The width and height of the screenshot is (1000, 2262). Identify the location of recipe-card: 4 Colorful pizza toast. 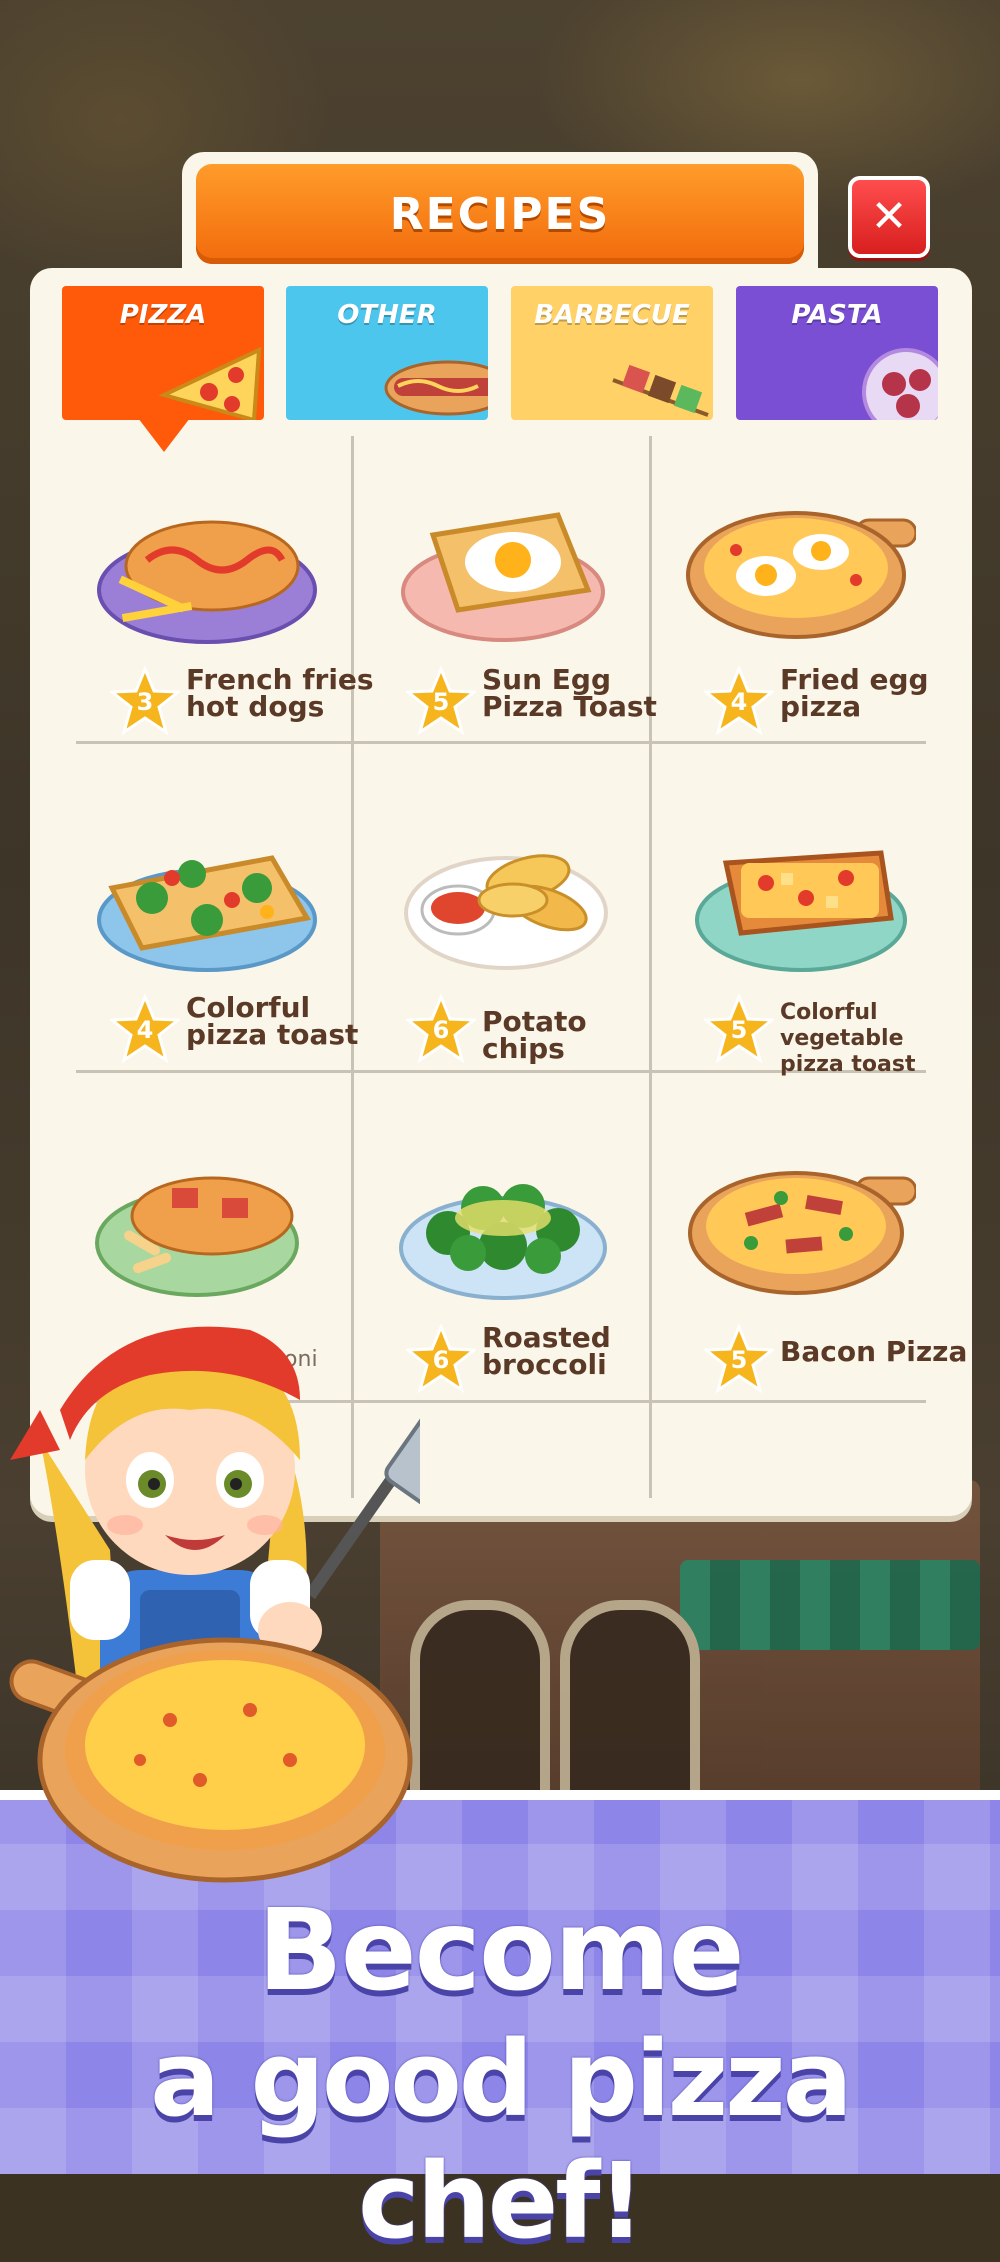
(210, 928).